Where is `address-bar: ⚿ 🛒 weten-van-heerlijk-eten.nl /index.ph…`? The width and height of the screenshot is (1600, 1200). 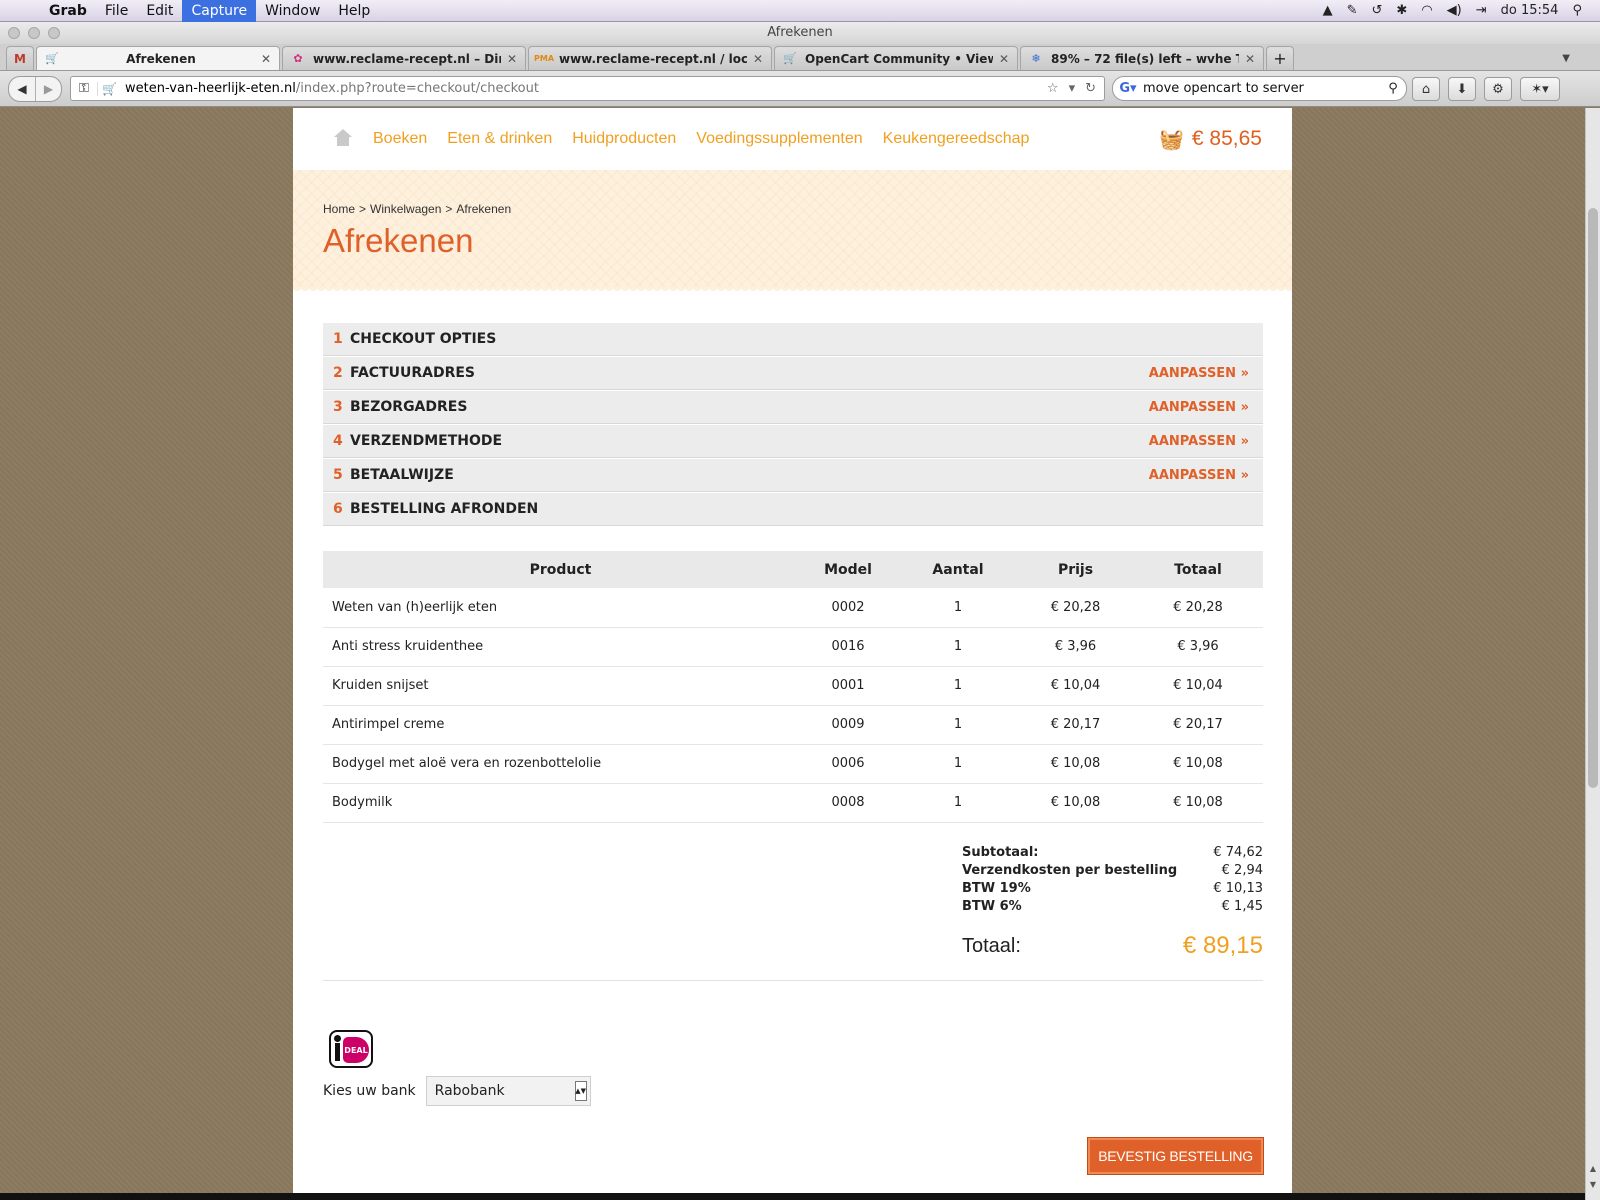
address-bar: ⚿ 🛒 weten-van-heerlijk-eten.nl /index.ph… is located at coordinates (587, 88).